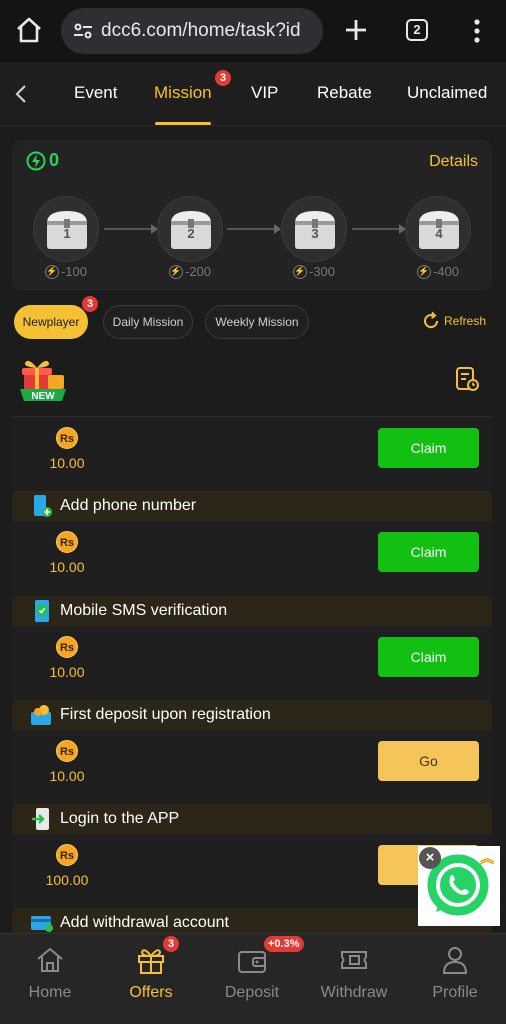  I want to click on app-login-icon, so click(40, 819).